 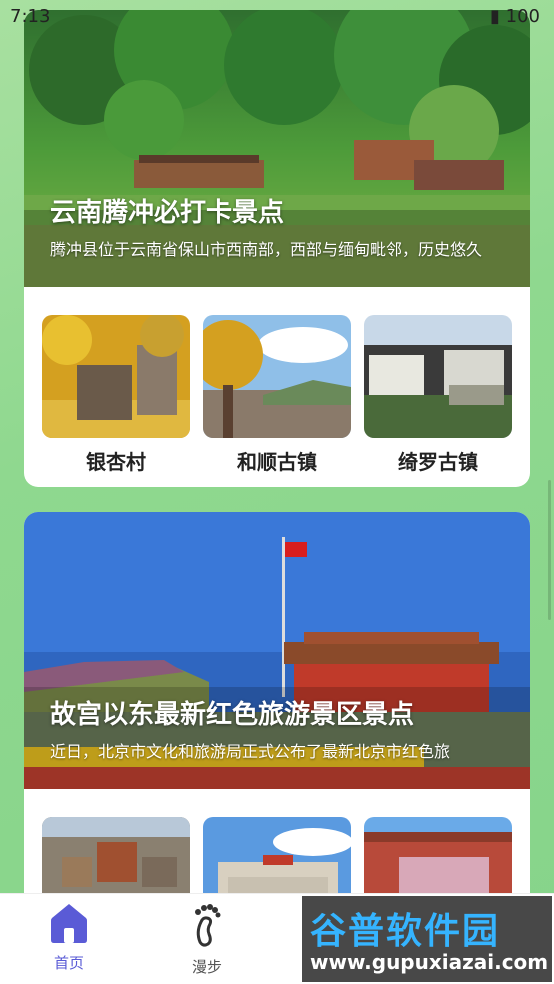 I want to click on nav-walk: 漫步, so click(x=207, y=939).